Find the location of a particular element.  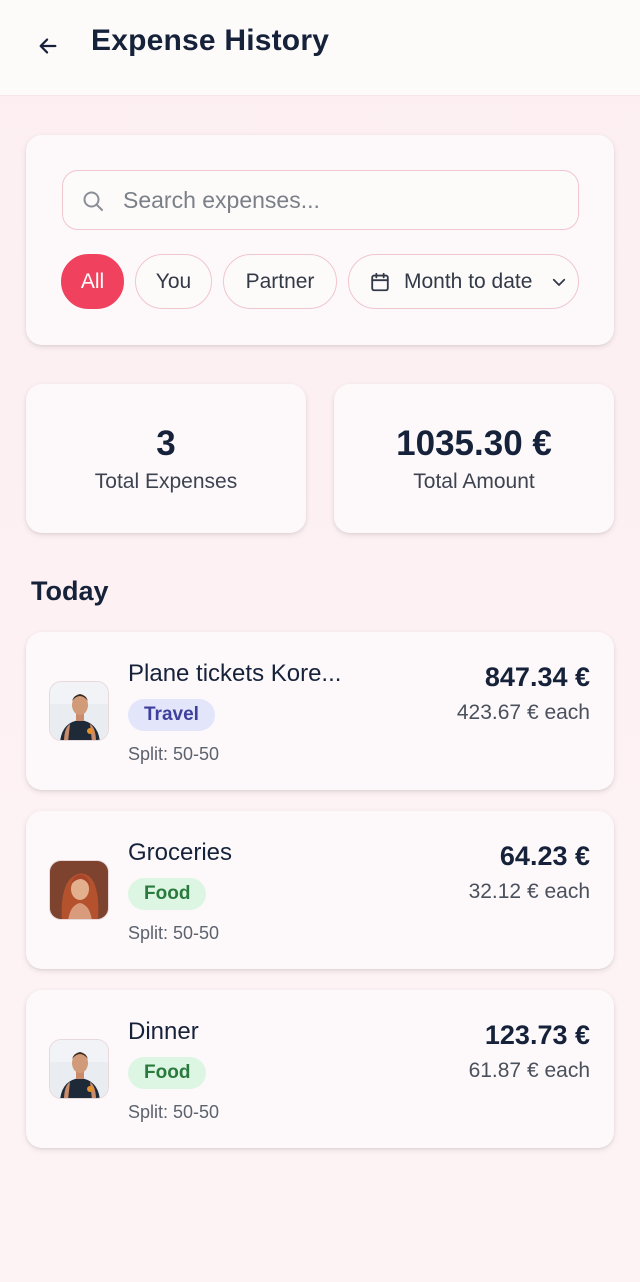

search-icon is located at coordinates (93, 201).